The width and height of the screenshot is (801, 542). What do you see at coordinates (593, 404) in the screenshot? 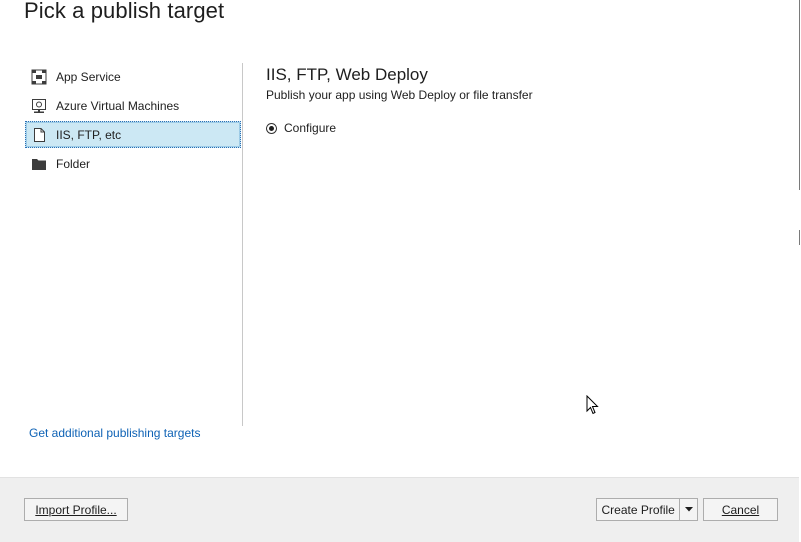
I see `mouse-pointer-icon` at bounding box center [593, 404].